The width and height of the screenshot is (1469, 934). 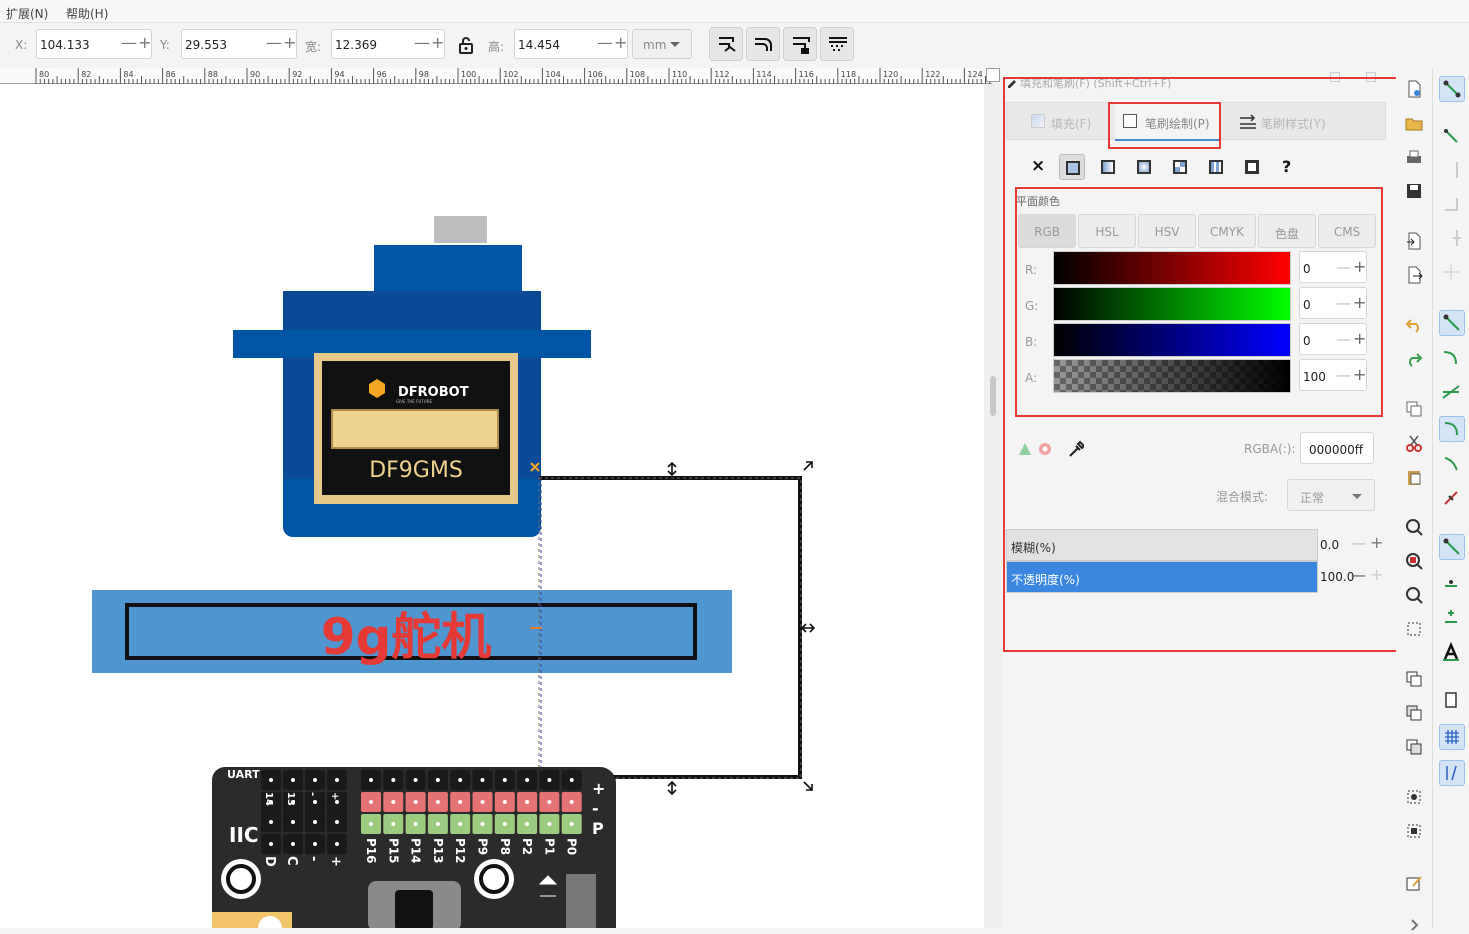 I want to click on lock-icon, so click(x=466, y=45).